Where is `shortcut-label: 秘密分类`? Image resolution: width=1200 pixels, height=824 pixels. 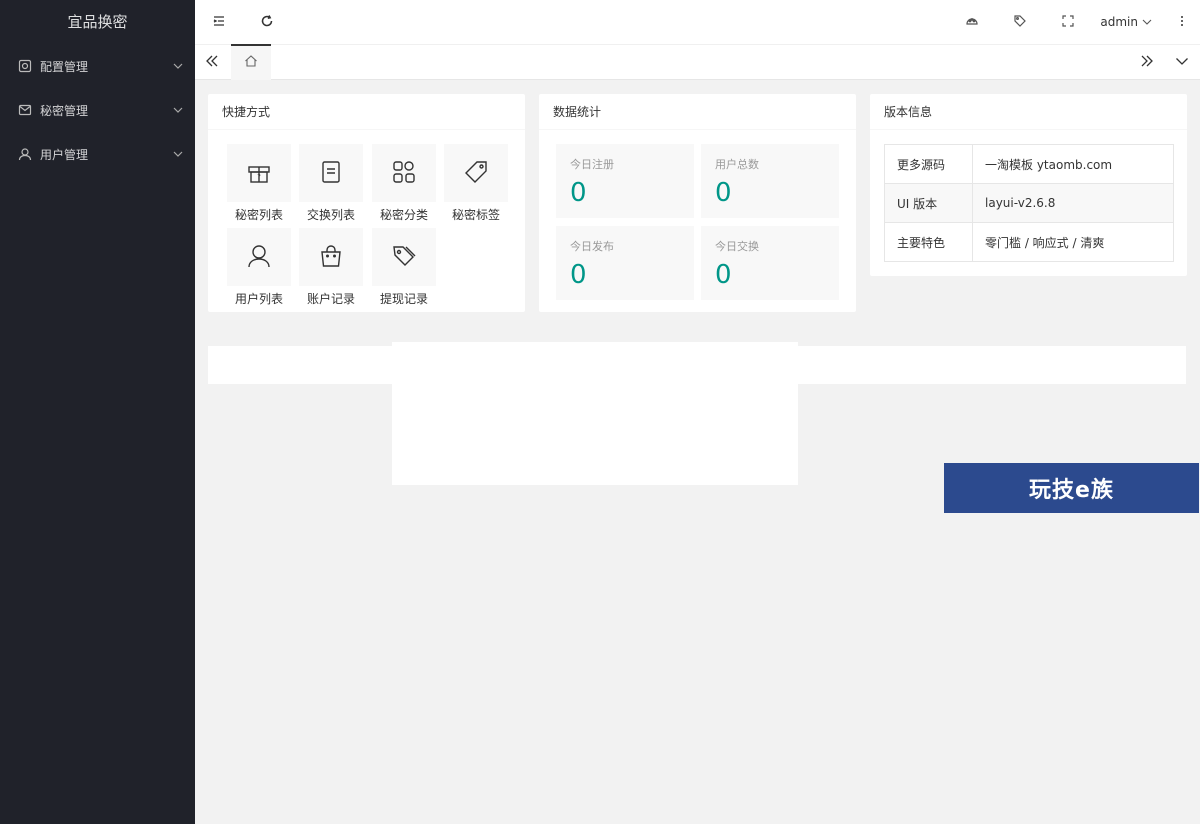
shortcut-label: 秘密分类 is located at coordinates (403, 215).